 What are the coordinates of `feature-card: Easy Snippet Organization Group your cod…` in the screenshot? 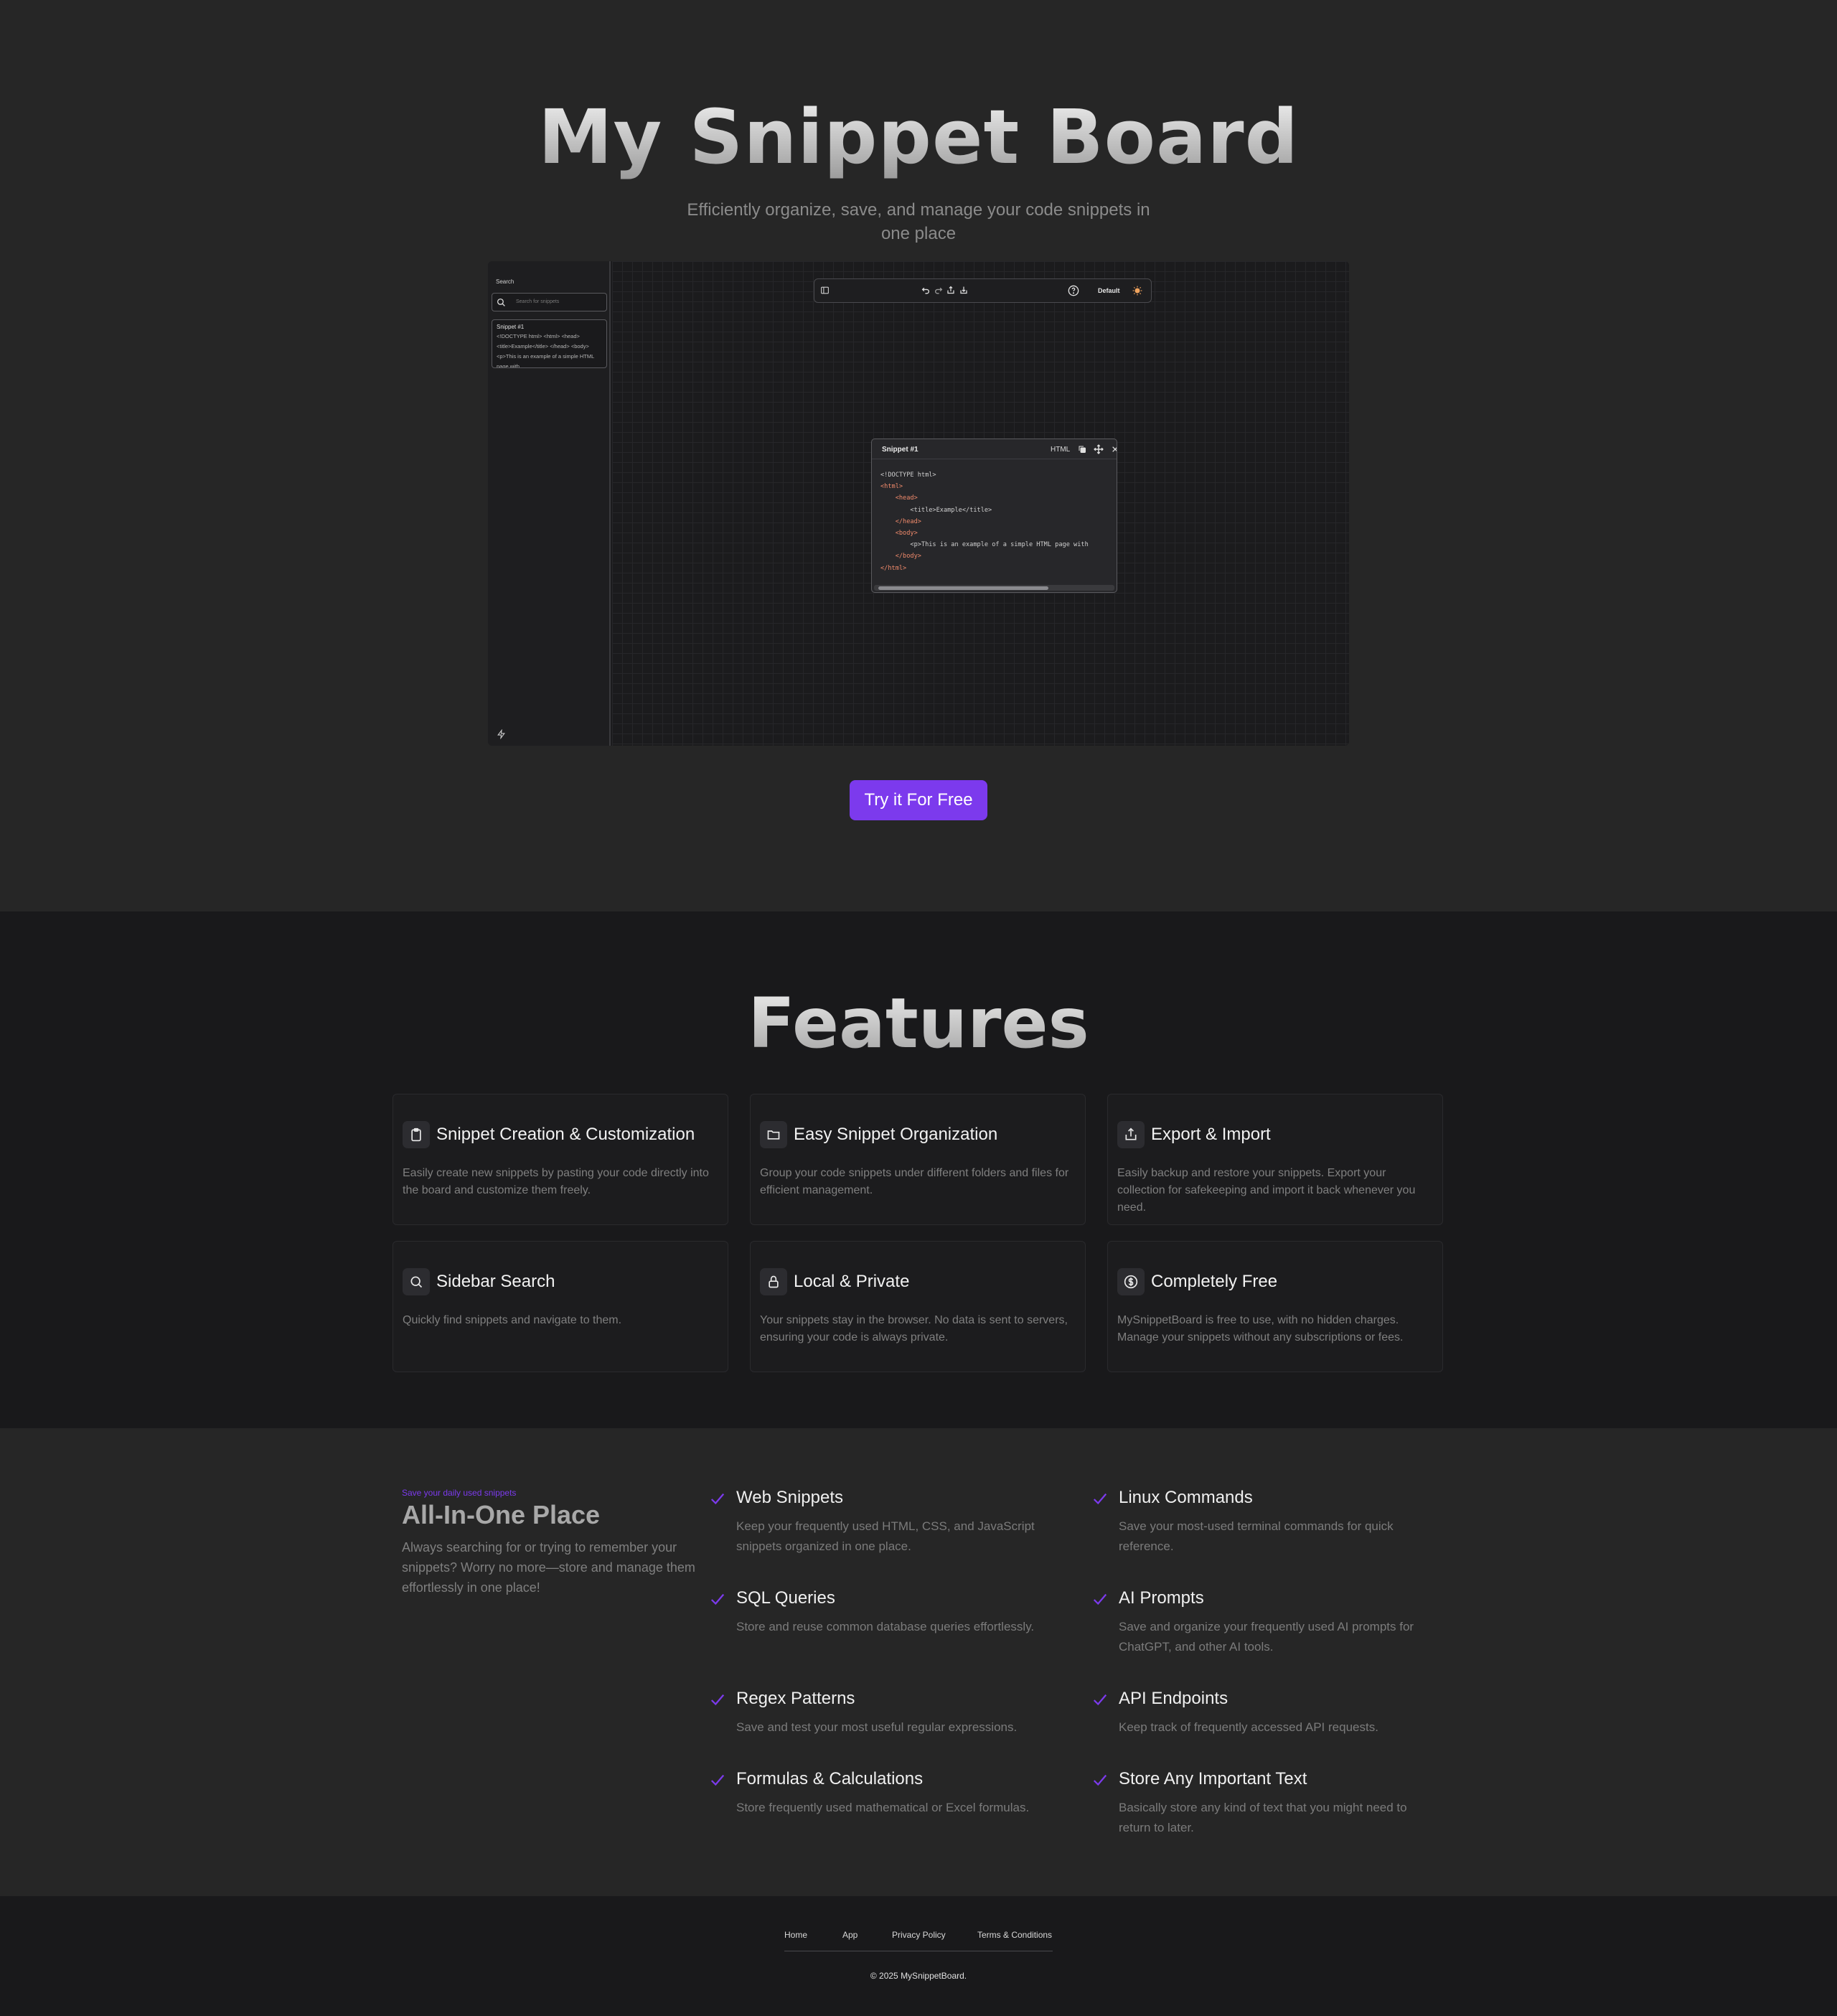 It's located at (918, 1159).